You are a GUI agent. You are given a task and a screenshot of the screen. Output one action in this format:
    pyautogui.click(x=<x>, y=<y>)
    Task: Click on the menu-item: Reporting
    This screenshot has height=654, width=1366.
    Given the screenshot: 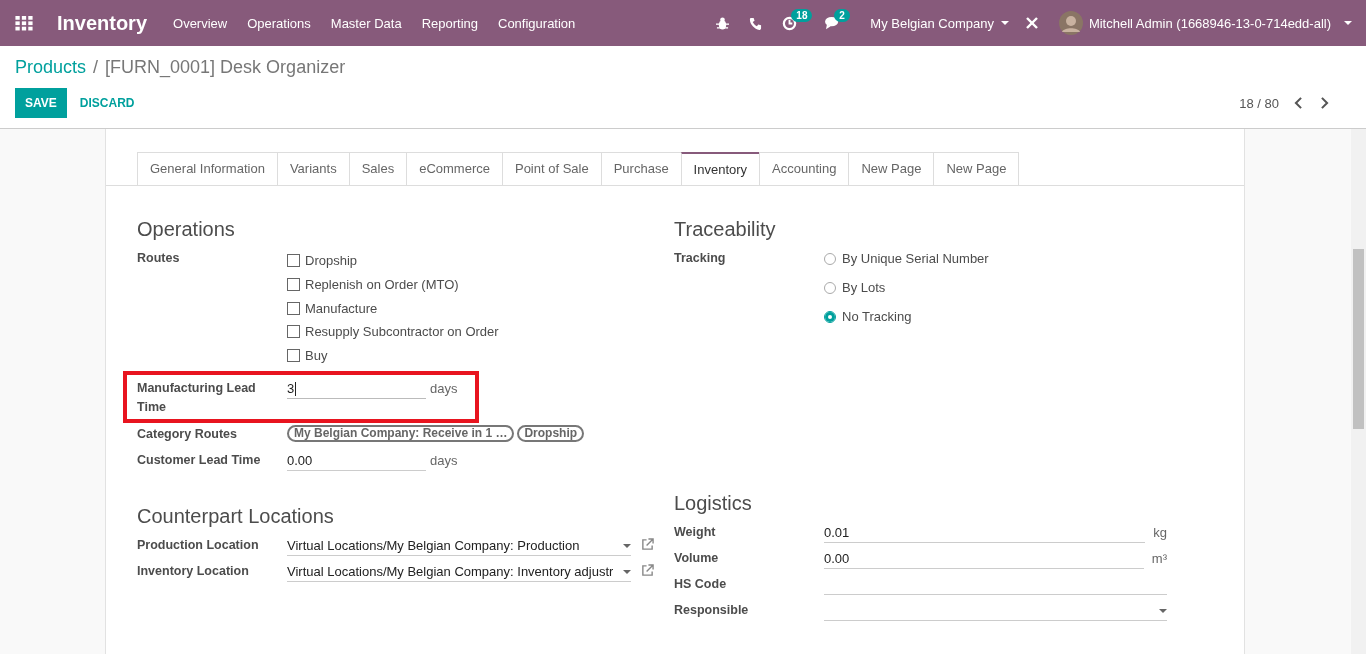 What is the action you would take?
    pyautogui.click(x=449, y=23)
    